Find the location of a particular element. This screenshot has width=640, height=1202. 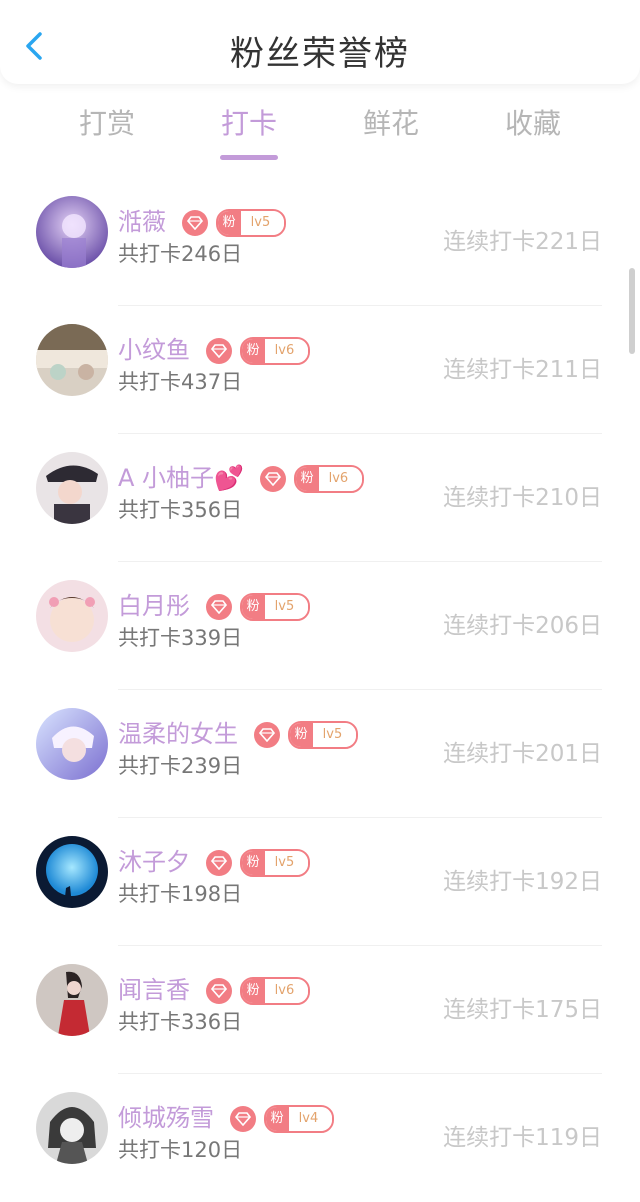

user-name: 白月彤 is located at coordinates (154, 606).